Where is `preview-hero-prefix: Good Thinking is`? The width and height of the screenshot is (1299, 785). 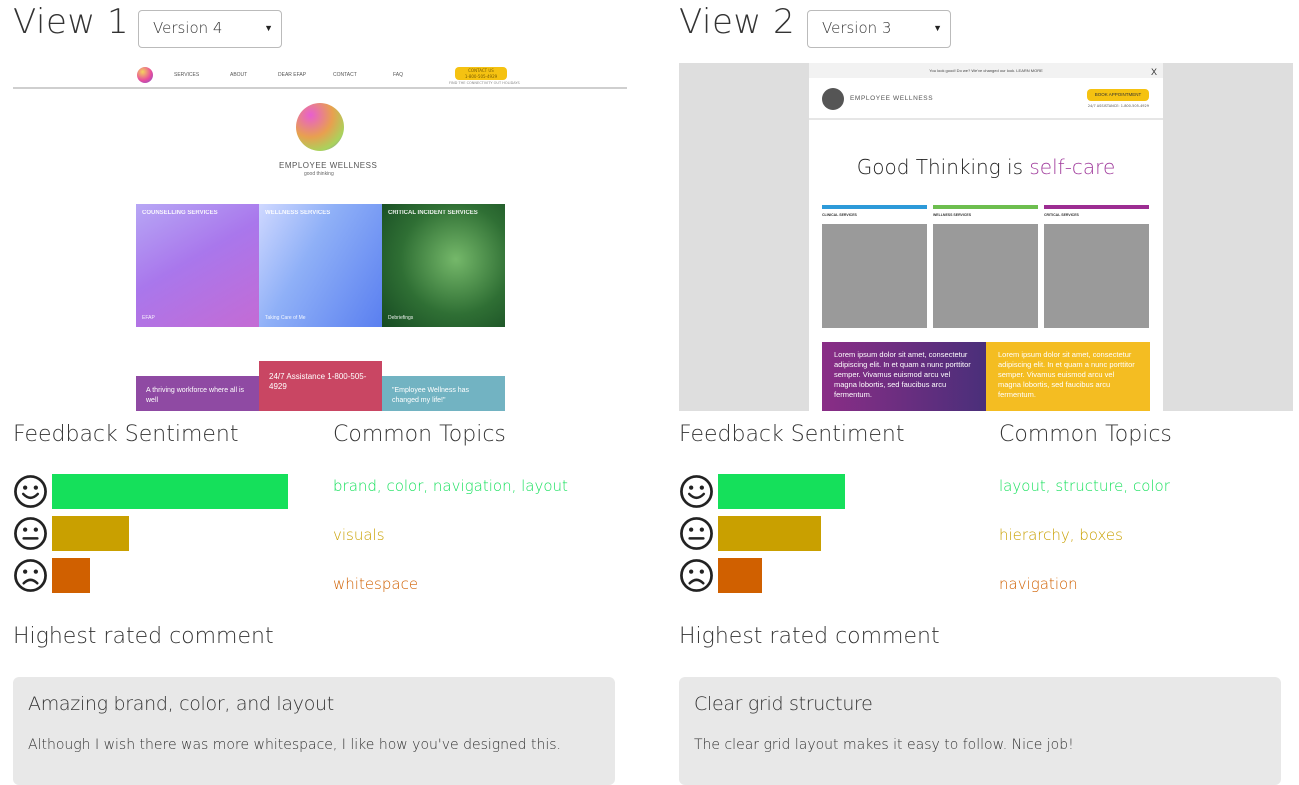 preview-hero-prefix: Good Thinking is is located at coordinates (943, 167).